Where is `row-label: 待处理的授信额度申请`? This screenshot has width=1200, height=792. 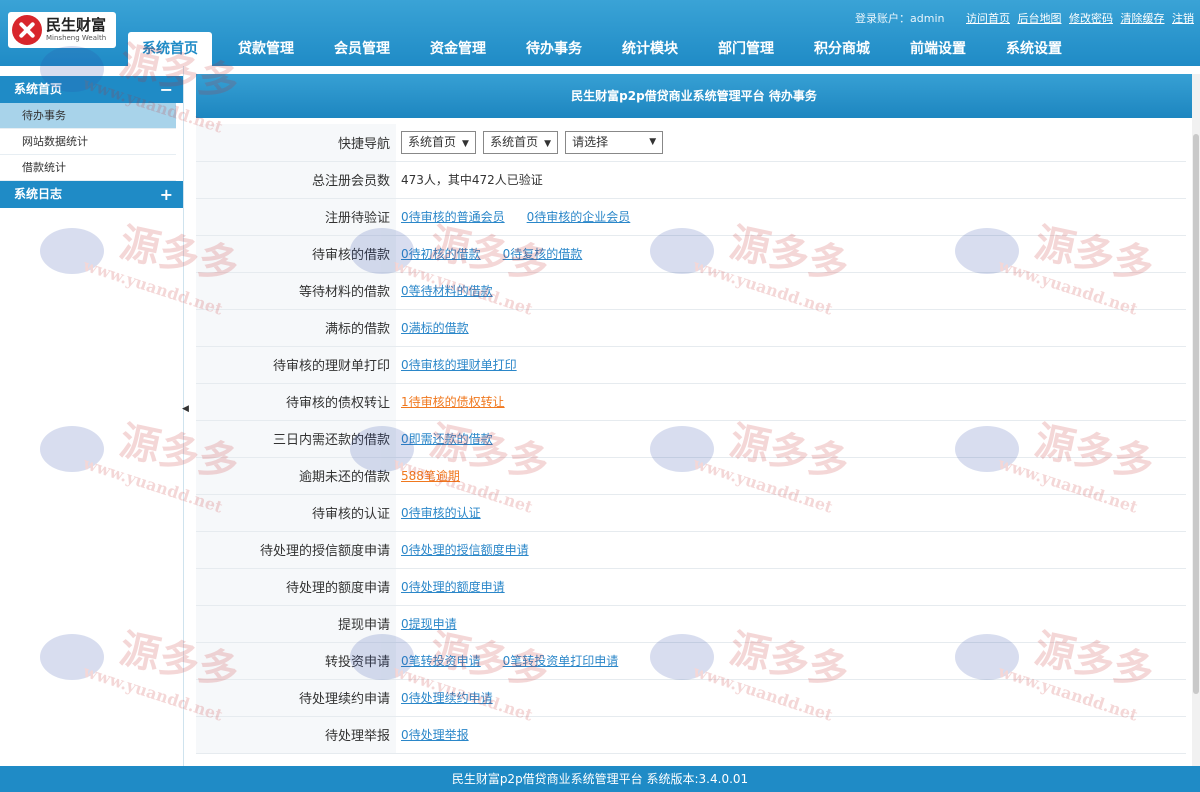
row-label: 待处理的授信额度申请 is located at coordinates (296, 550).